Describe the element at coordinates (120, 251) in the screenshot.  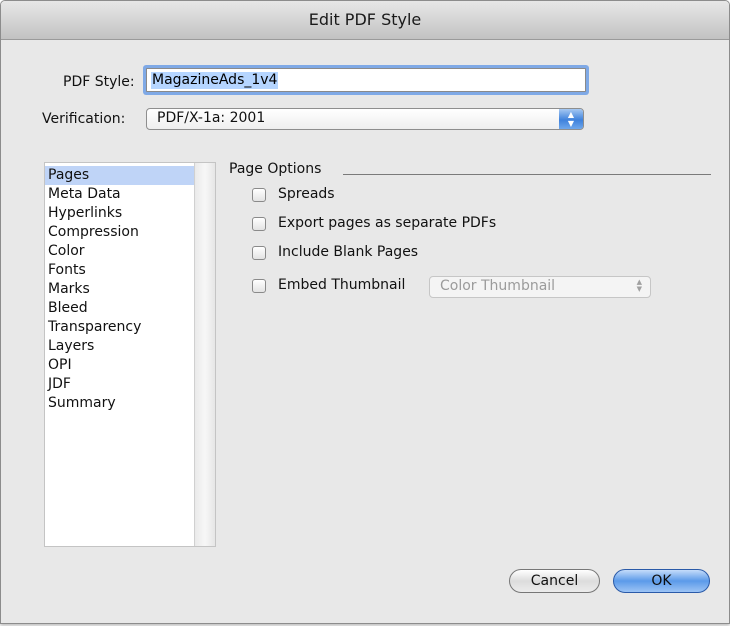
I see `sidebar-item-color: Color` at that location.